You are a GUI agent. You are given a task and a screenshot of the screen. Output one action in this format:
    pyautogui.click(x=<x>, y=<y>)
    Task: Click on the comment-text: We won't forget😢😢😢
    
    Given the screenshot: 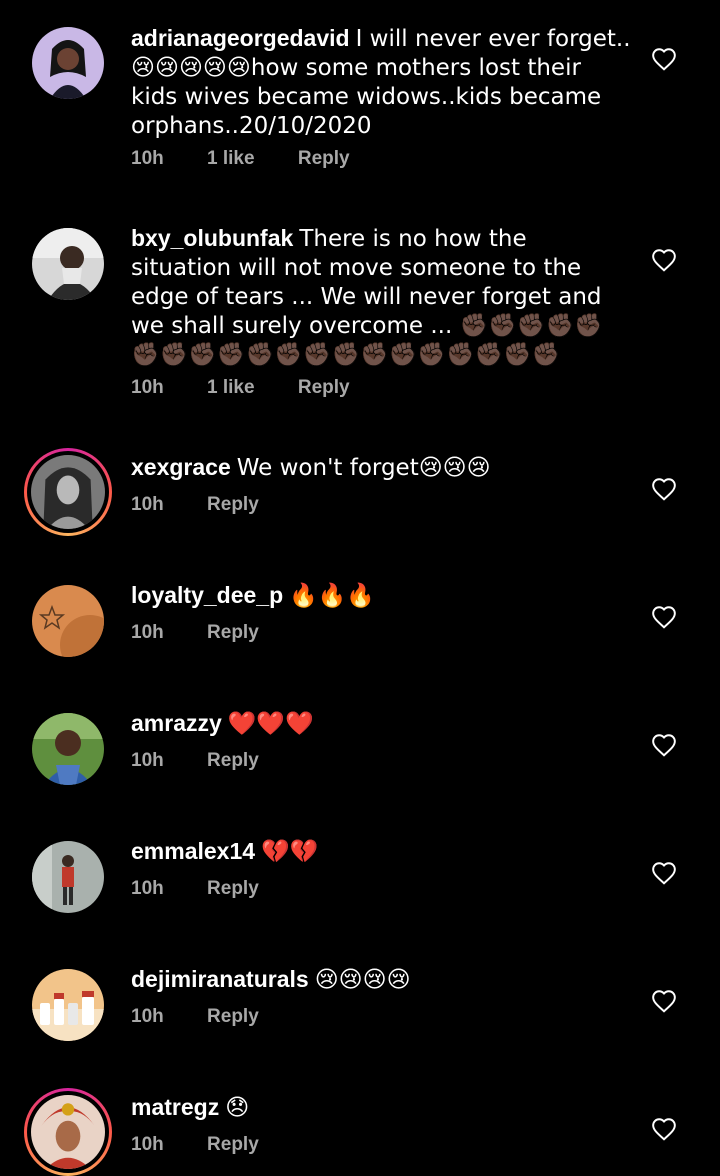 What is the action you would take?
    pyautogui.click(x=363, y=468)
    